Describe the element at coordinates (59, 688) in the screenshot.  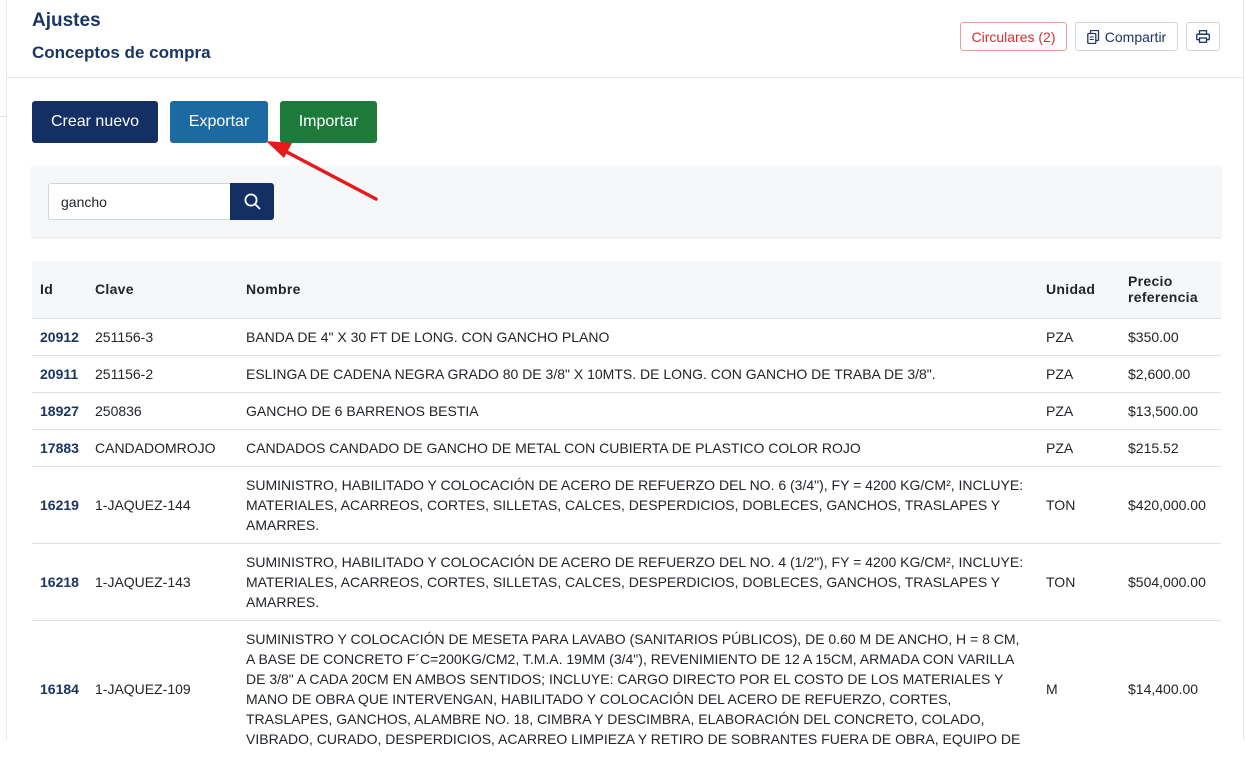
I see `row-id-link: 16184` at that location.